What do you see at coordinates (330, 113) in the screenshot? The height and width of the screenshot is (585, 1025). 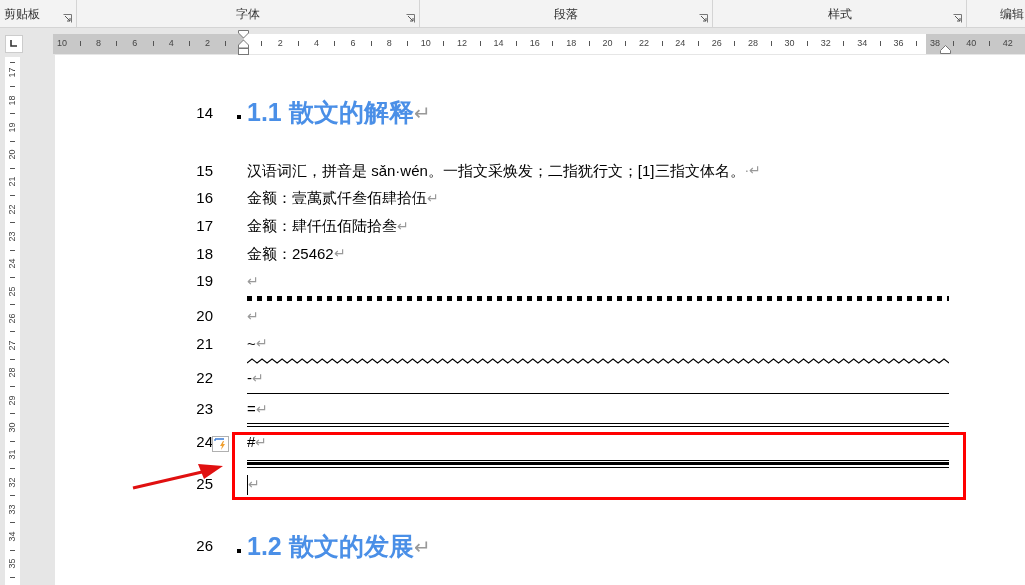 I see `heading-text: 1.1 散文的解释` at bounding box center [330, 113].